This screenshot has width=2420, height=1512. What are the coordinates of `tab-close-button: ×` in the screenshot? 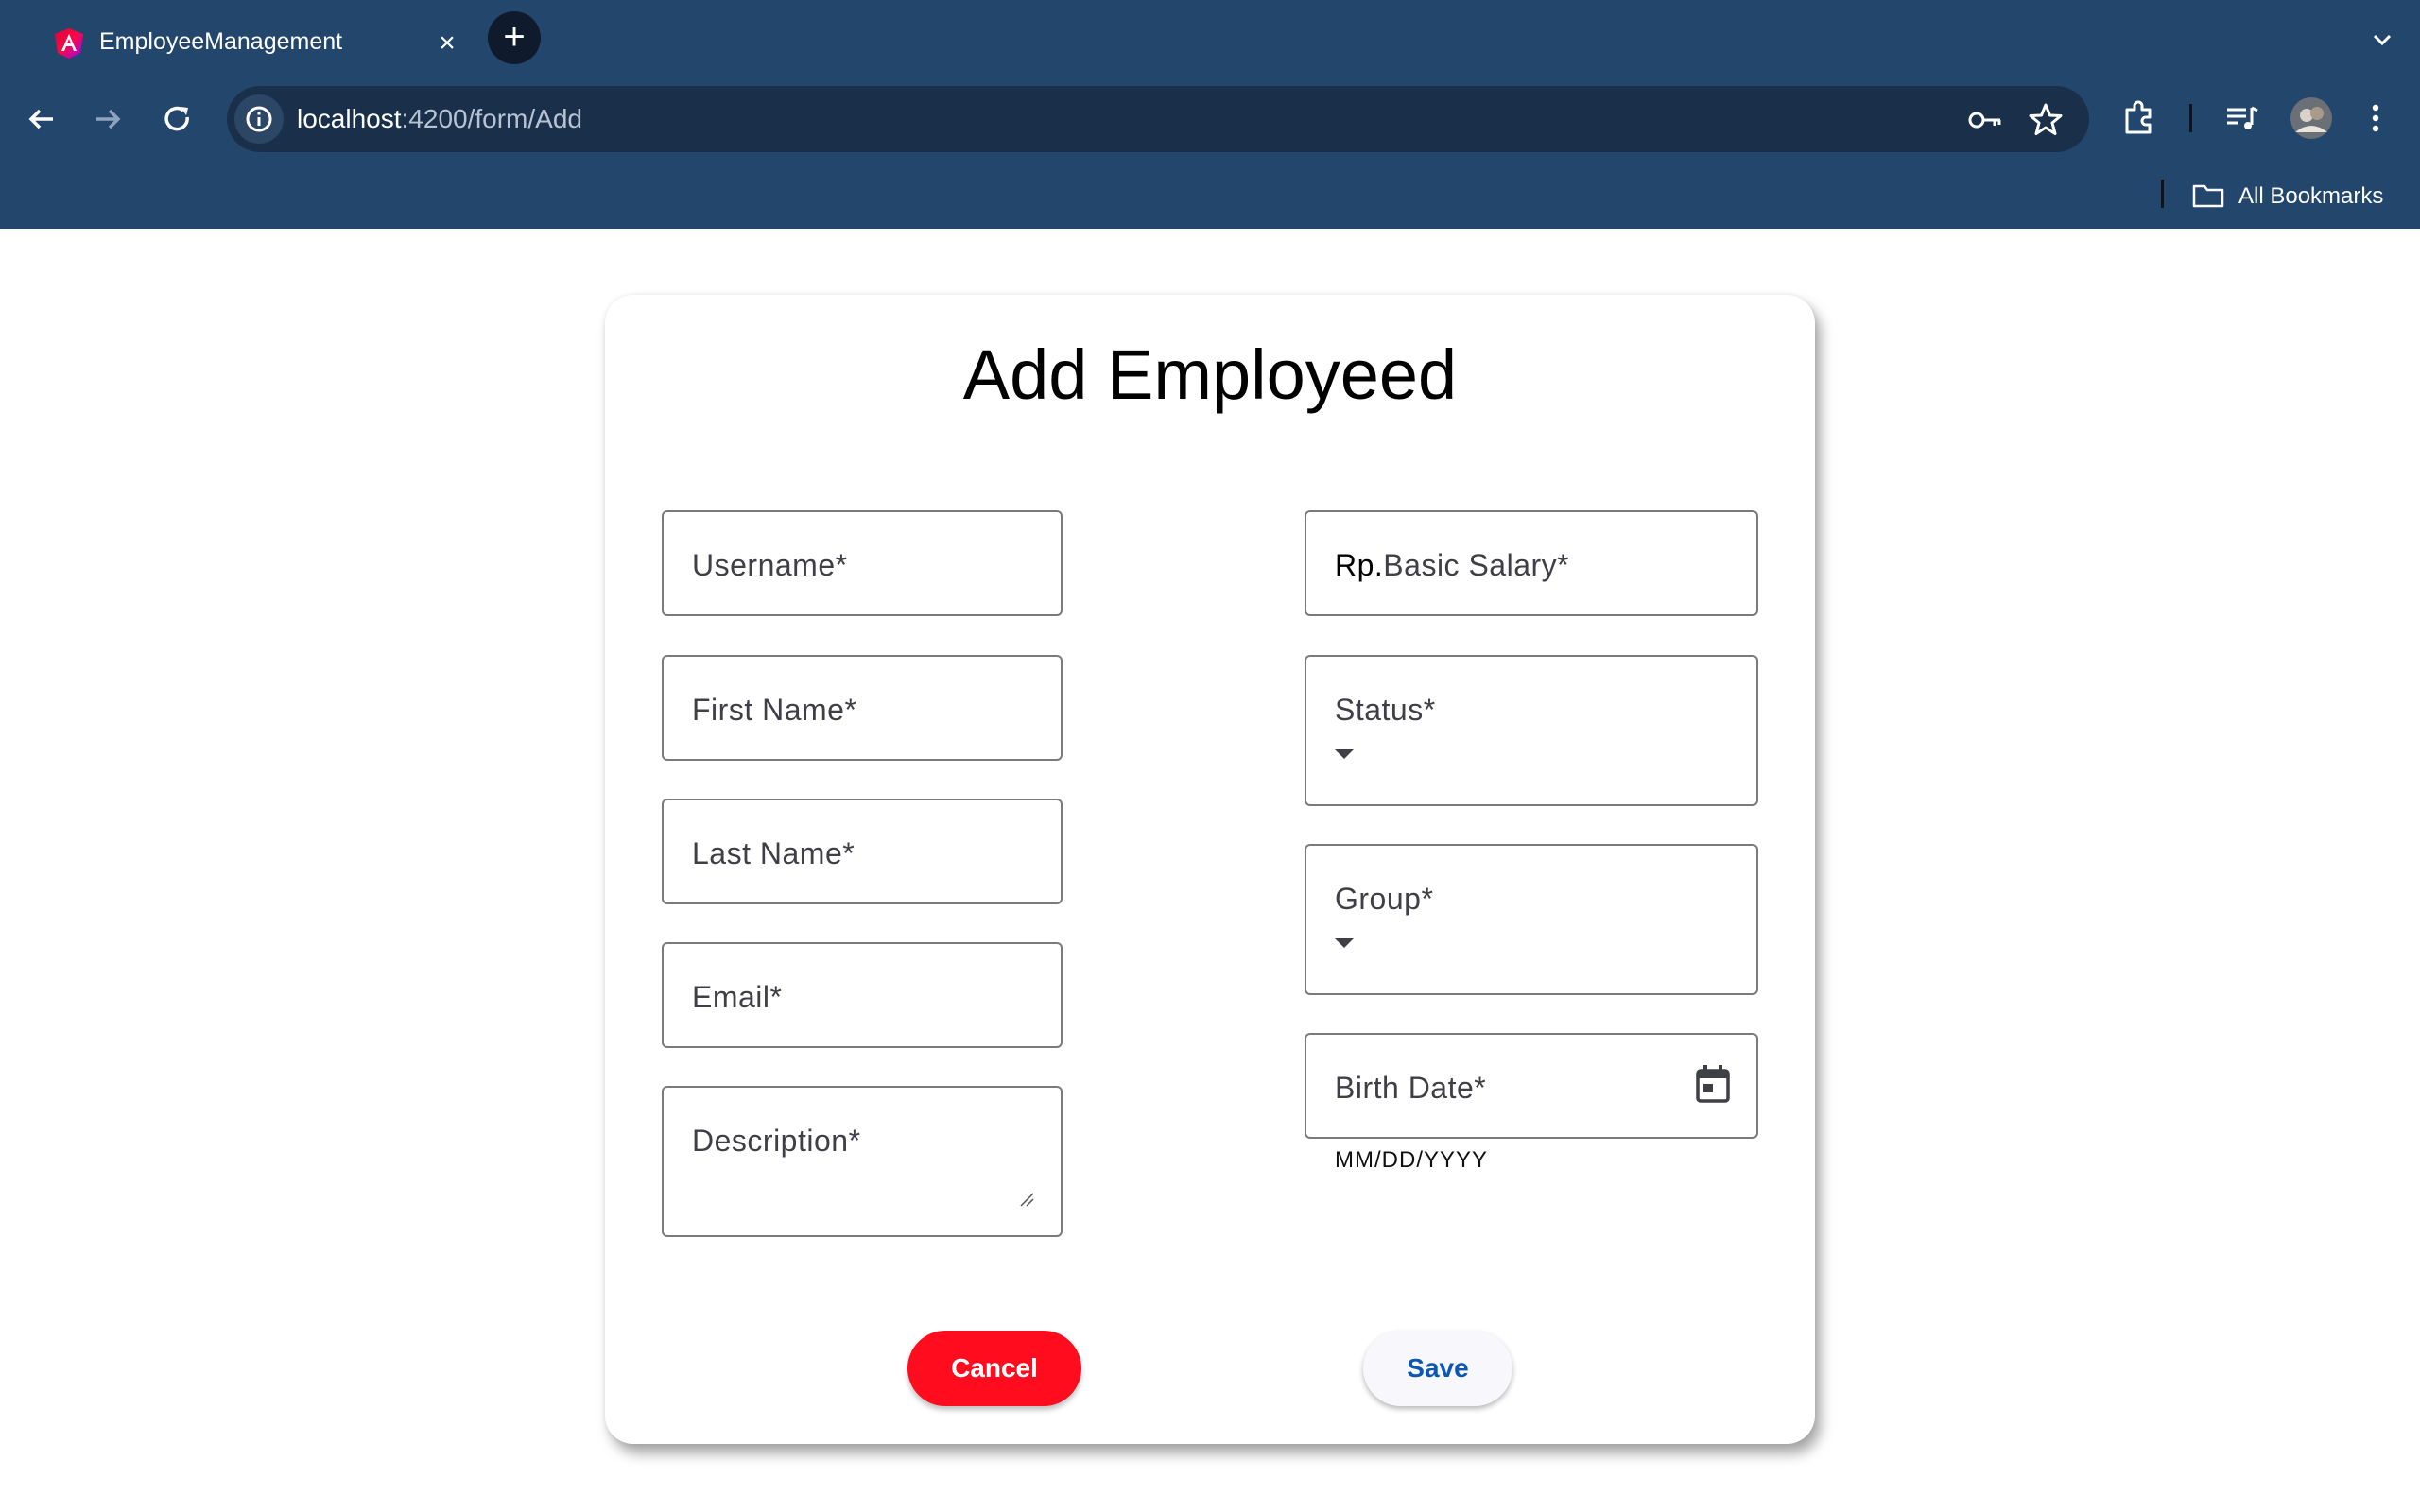 It's located at (447, 43).